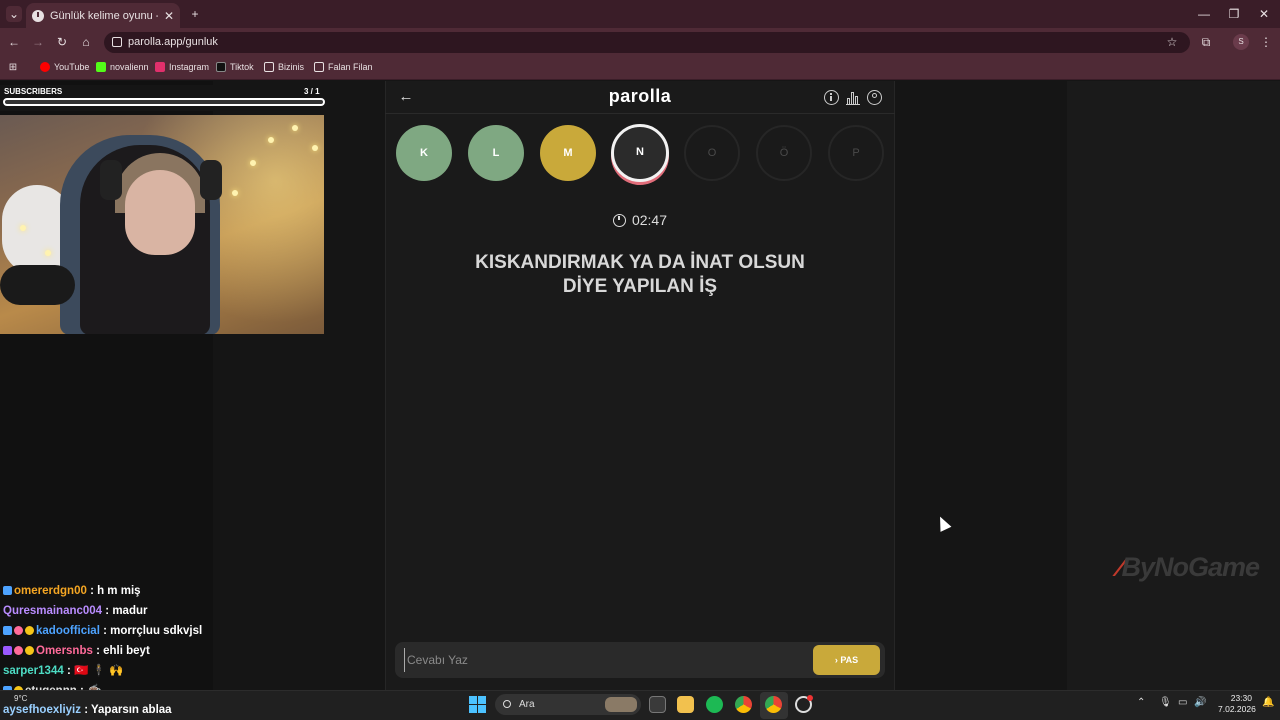  I want to click on game-logo: parolla, so click(640, 96).